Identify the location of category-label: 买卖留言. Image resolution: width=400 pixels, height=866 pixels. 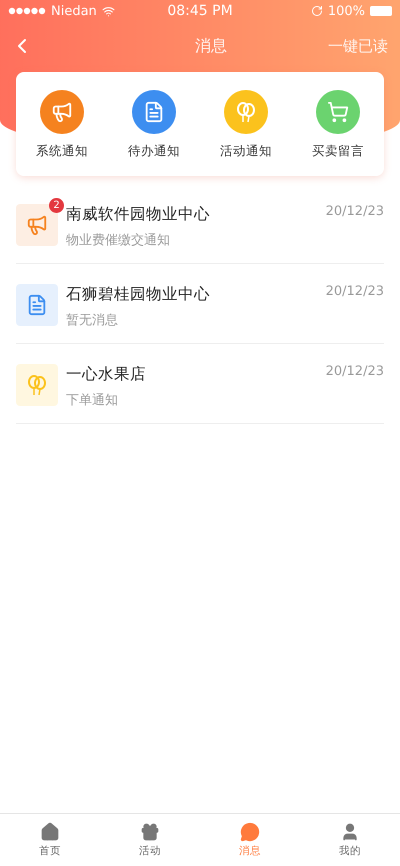
(338, 151).